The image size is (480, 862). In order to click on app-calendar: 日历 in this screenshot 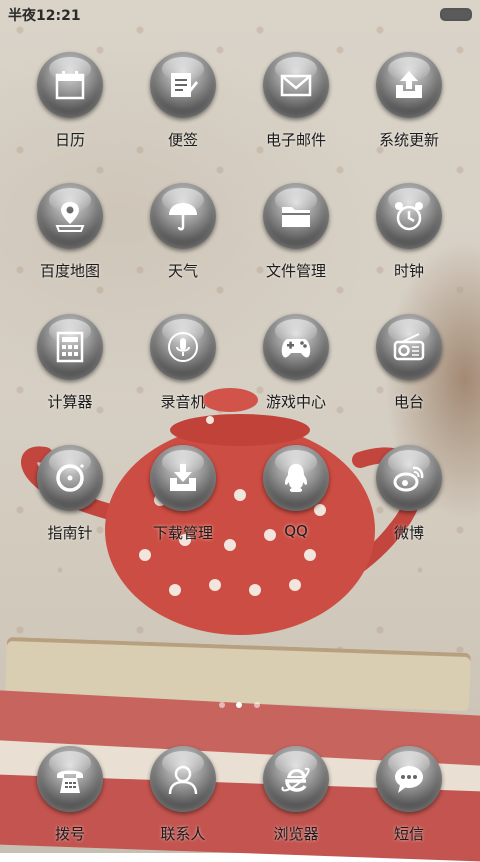, I will do `click(70, 110)`.